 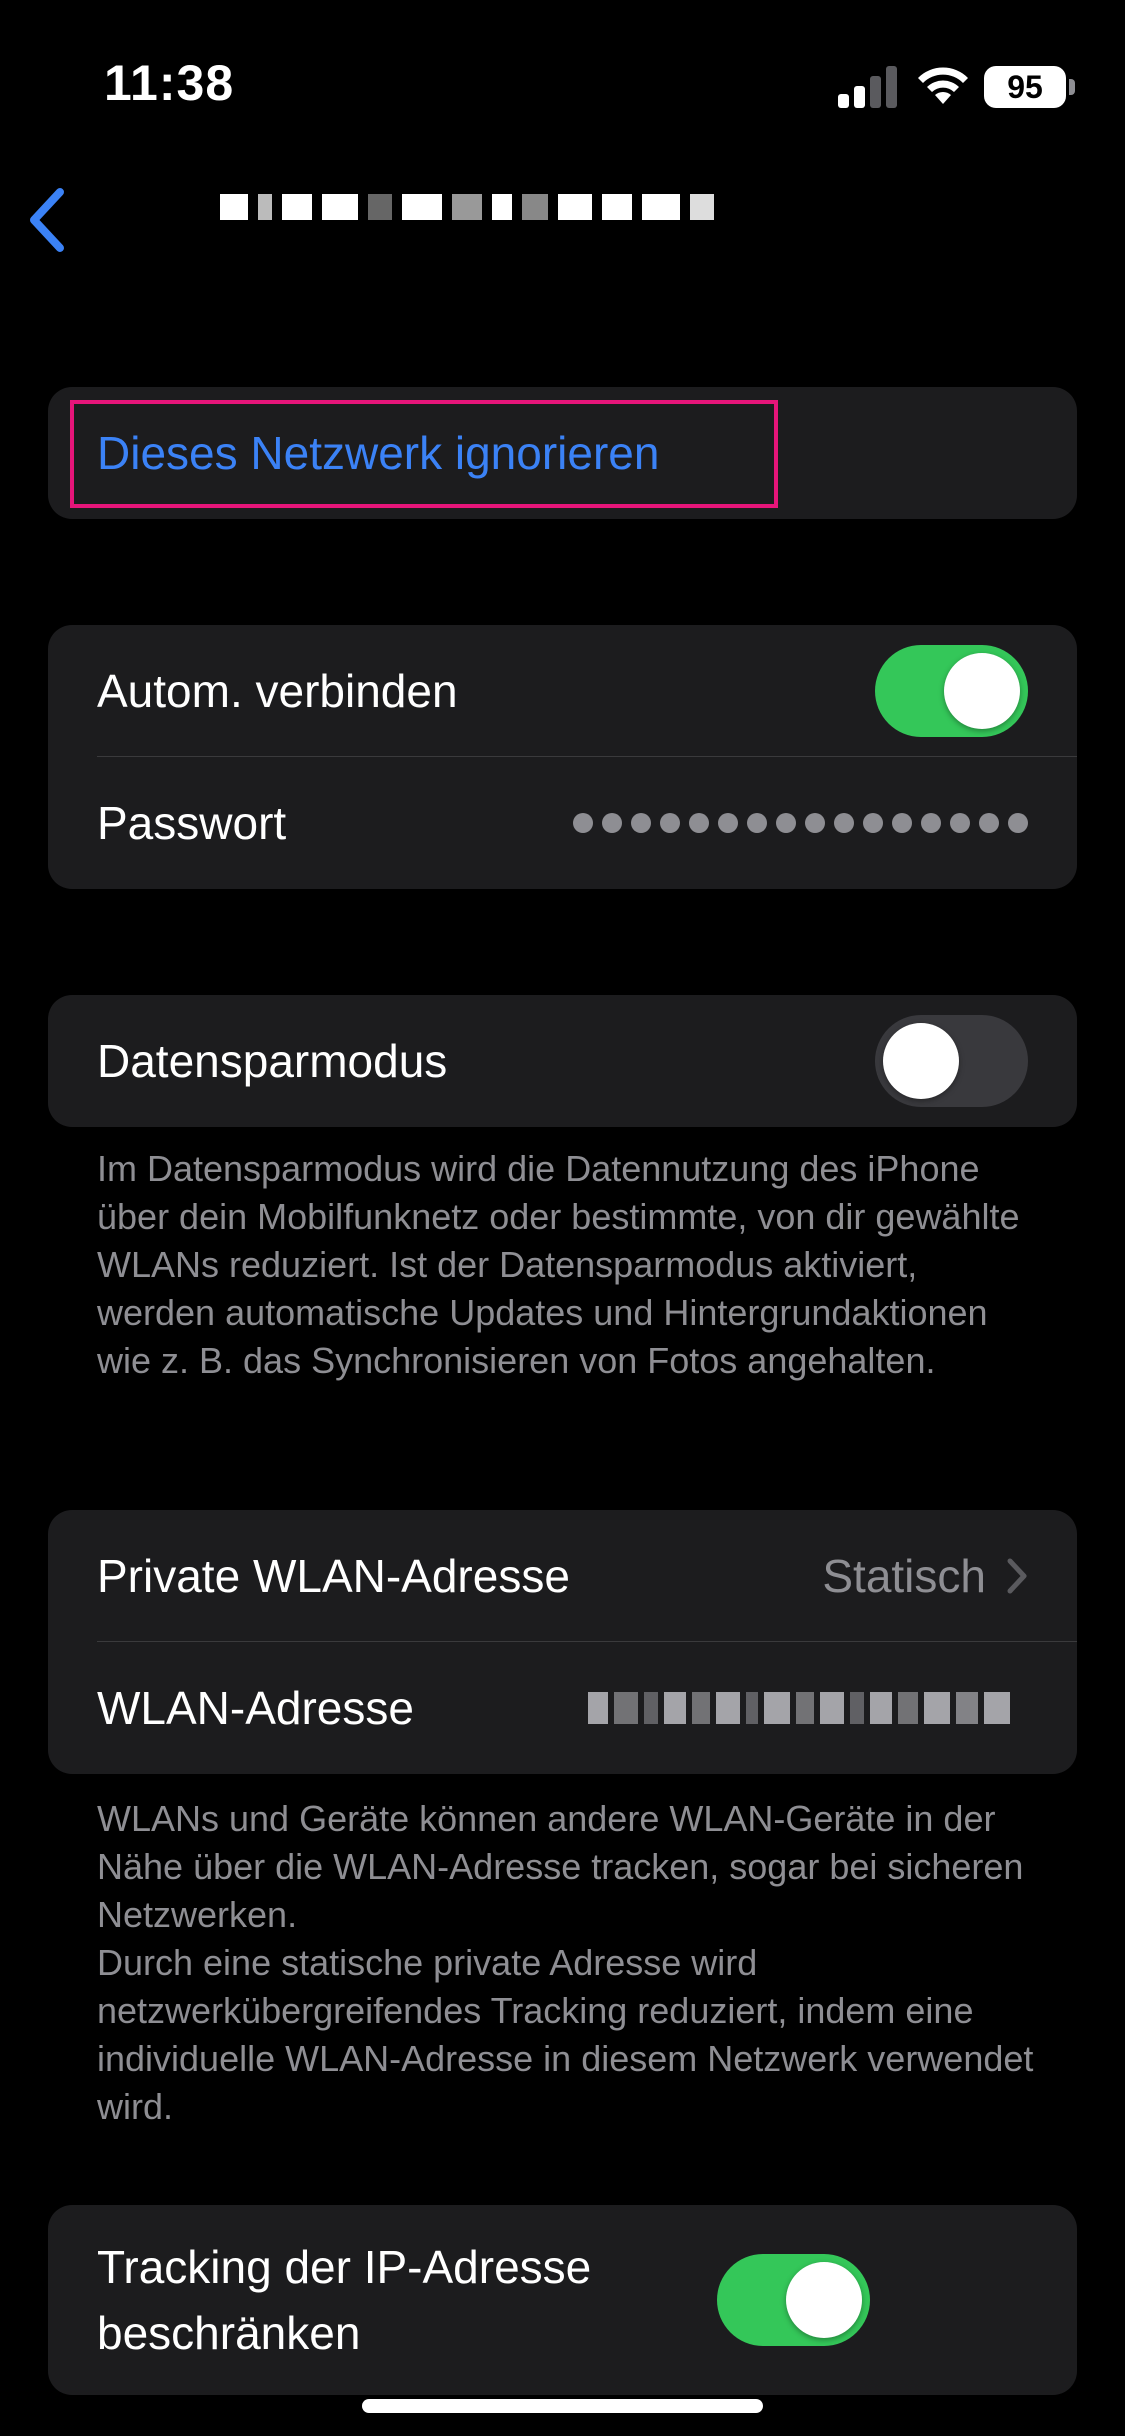 I want to click on low-data-group: Datensparmodus, so click(x=562, y=1061).